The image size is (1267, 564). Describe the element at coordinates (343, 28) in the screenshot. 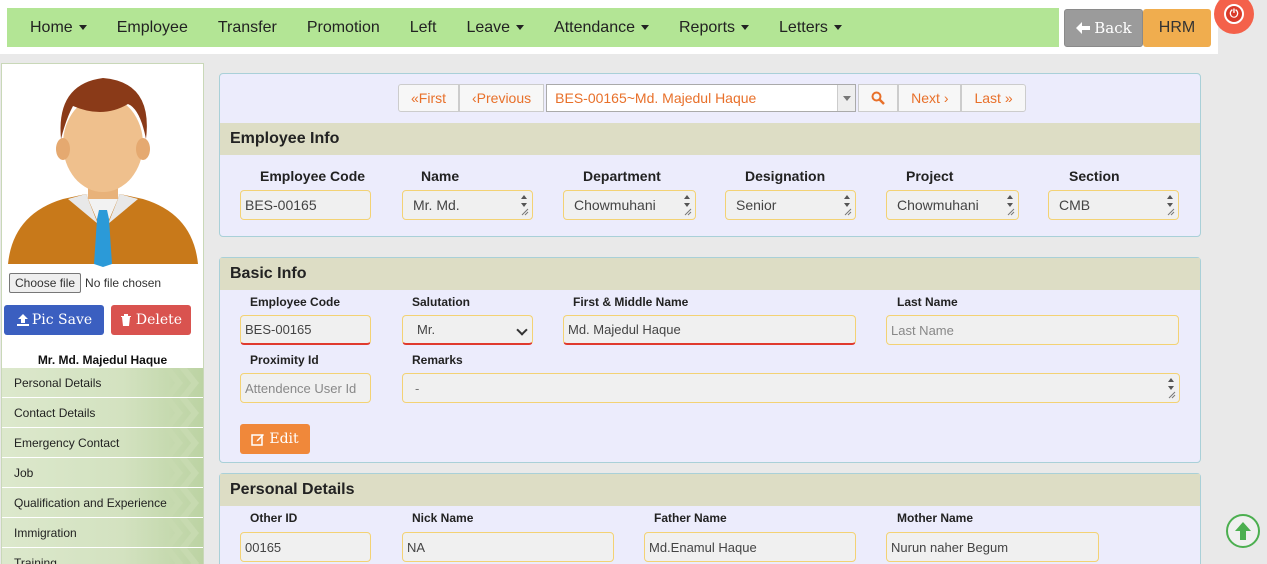

I see `nav-promotion: Promotion` at that location.